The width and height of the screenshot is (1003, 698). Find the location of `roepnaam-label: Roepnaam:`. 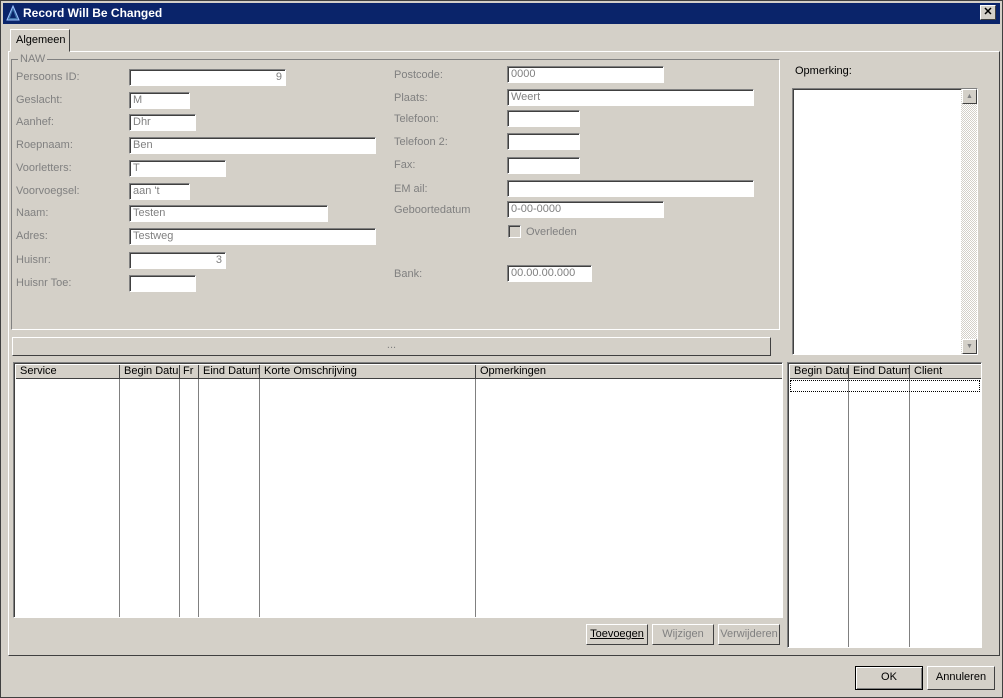

roepnaam-label: Roepnaam: is located at coordinates (44, 145).